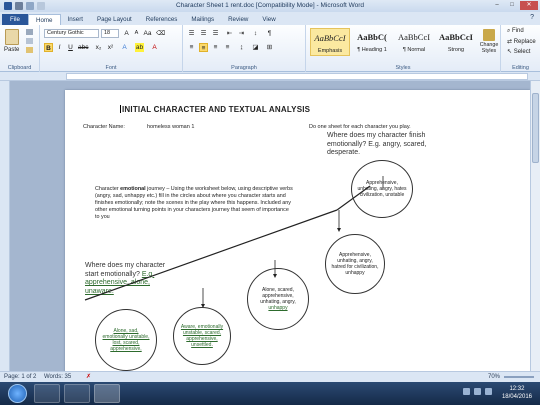 The width and height of the screenshot is (540, 405). I want to click on minimize-button: –, so click(497, 5).